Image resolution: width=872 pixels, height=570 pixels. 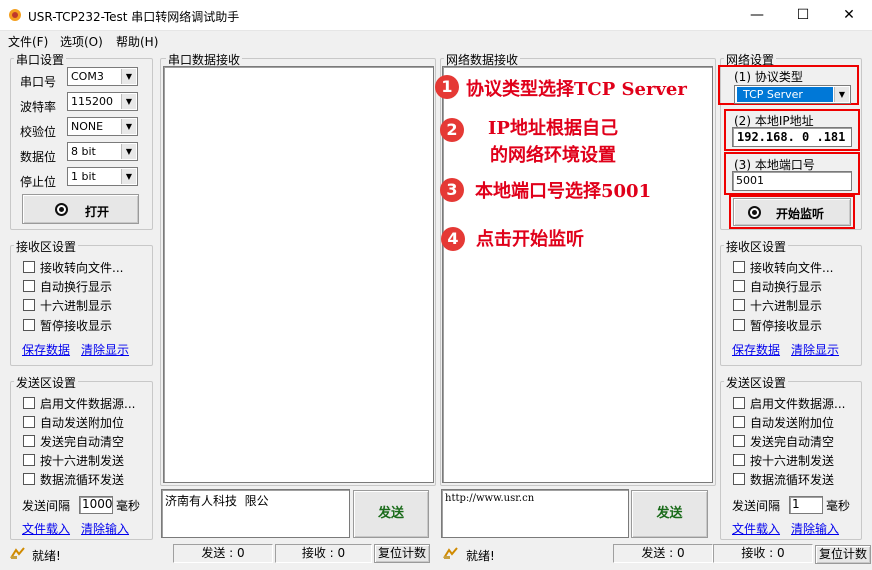 What do you see at coordinates (255, 513) in the screenshot?
I see `serial-send-textarea: 济南有人科技 限公` at bounding box center [255, 513].